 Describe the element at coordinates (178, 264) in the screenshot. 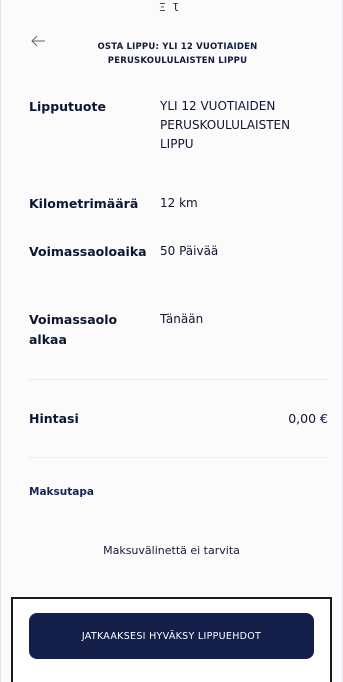

I see `detail-row-validity: Voimassaoloaika 50 Päivää` at that location.